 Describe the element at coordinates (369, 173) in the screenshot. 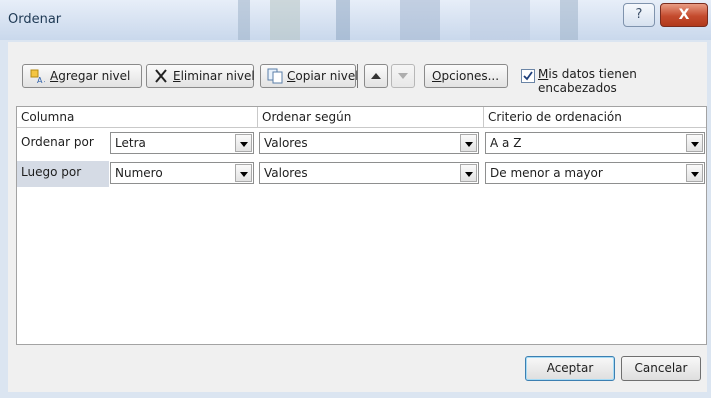

I see `sort-on-select-row2: Valores` at that location.